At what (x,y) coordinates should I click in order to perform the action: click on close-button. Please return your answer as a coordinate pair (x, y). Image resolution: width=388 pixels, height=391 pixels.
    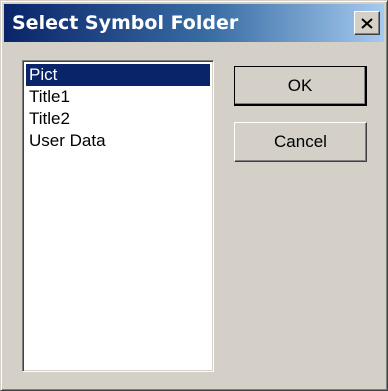
    Looking at the image, I should click on (367, 23).